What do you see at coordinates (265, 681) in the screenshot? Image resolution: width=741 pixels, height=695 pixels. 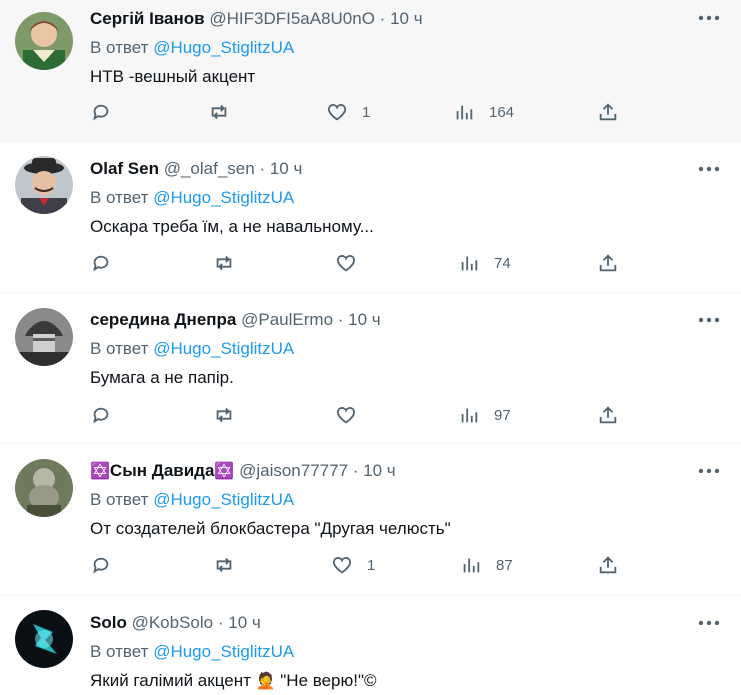 I see `facepalm-emoji-icon: 🤦` at bounding box center [265, 681].